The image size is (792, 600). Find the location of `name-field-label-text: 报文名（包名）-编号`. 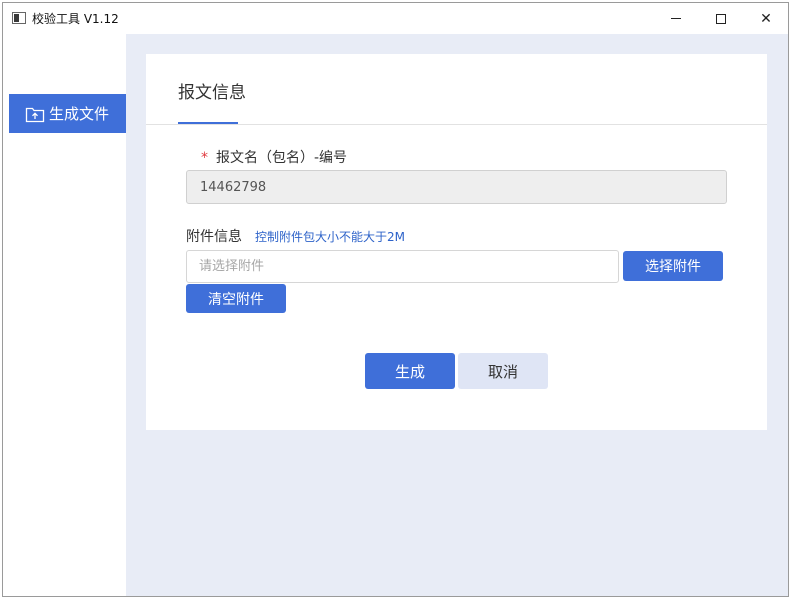

name-field-label-text: 报文名（包名）-编号 is located at coordinates (282, 158).